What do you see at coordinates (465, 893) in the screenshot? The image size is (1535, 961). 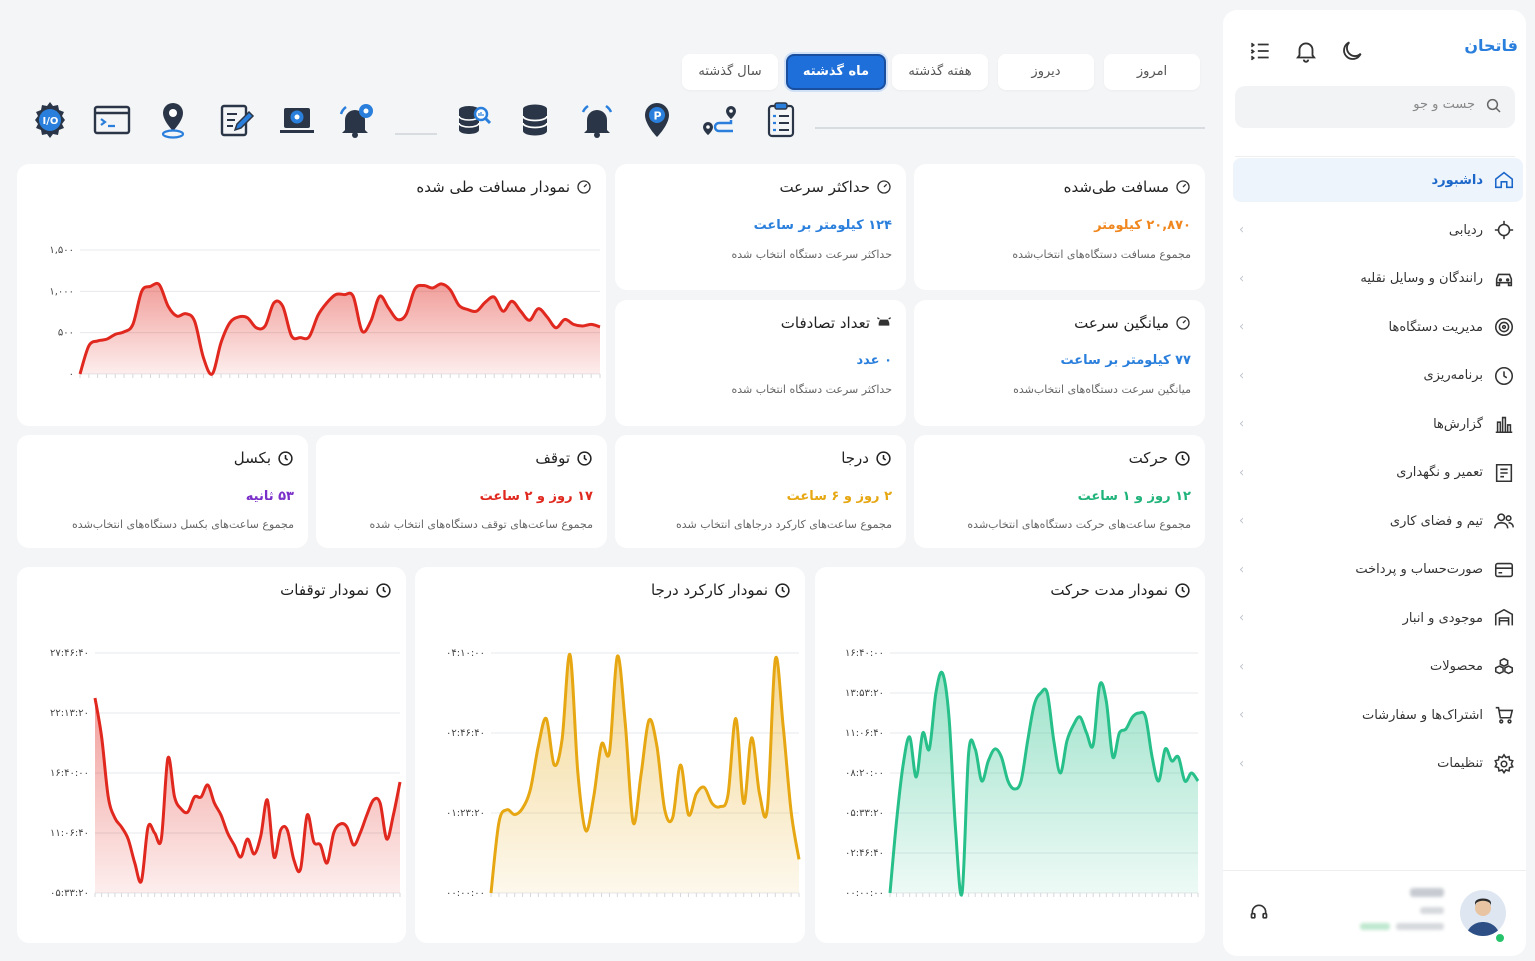 I see `y-tick-label: ۰۰:۰۰:۰۰` at bounding box center [465, 893].